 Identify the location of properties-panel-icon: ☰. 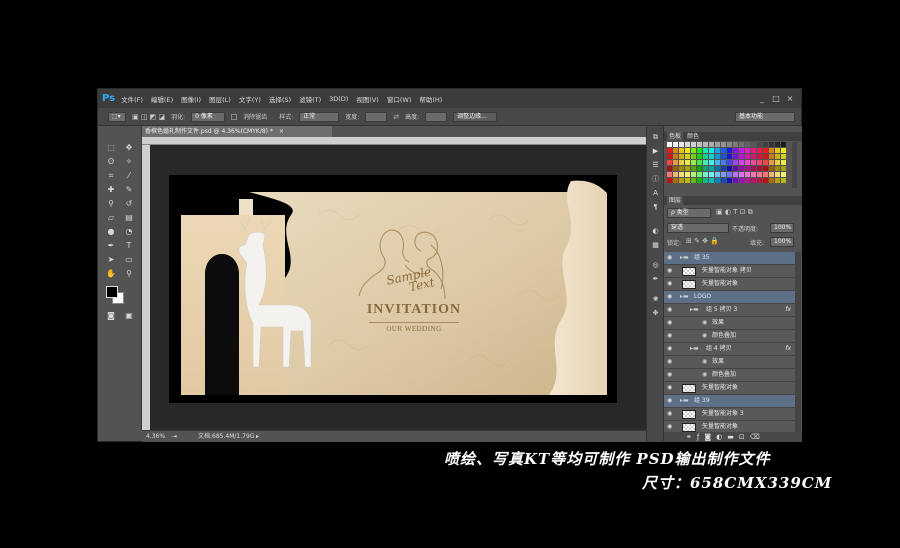
(655, 165).